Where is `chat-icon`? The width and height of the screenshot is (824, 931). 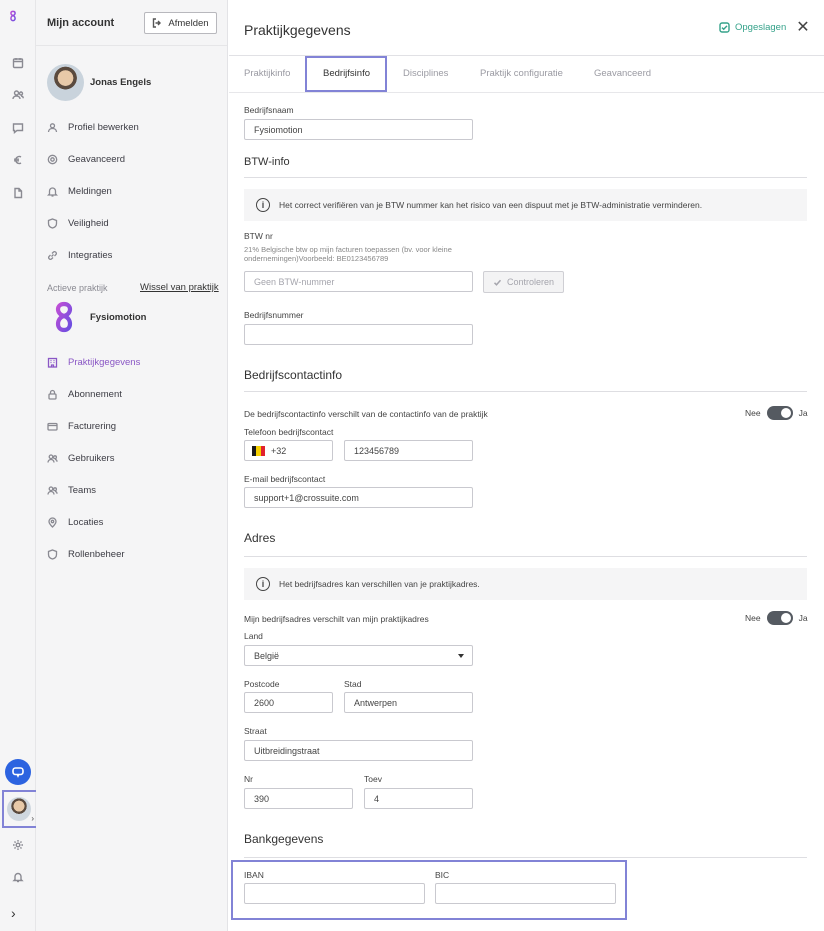 chat-icon is located at coordinates (18, 772).